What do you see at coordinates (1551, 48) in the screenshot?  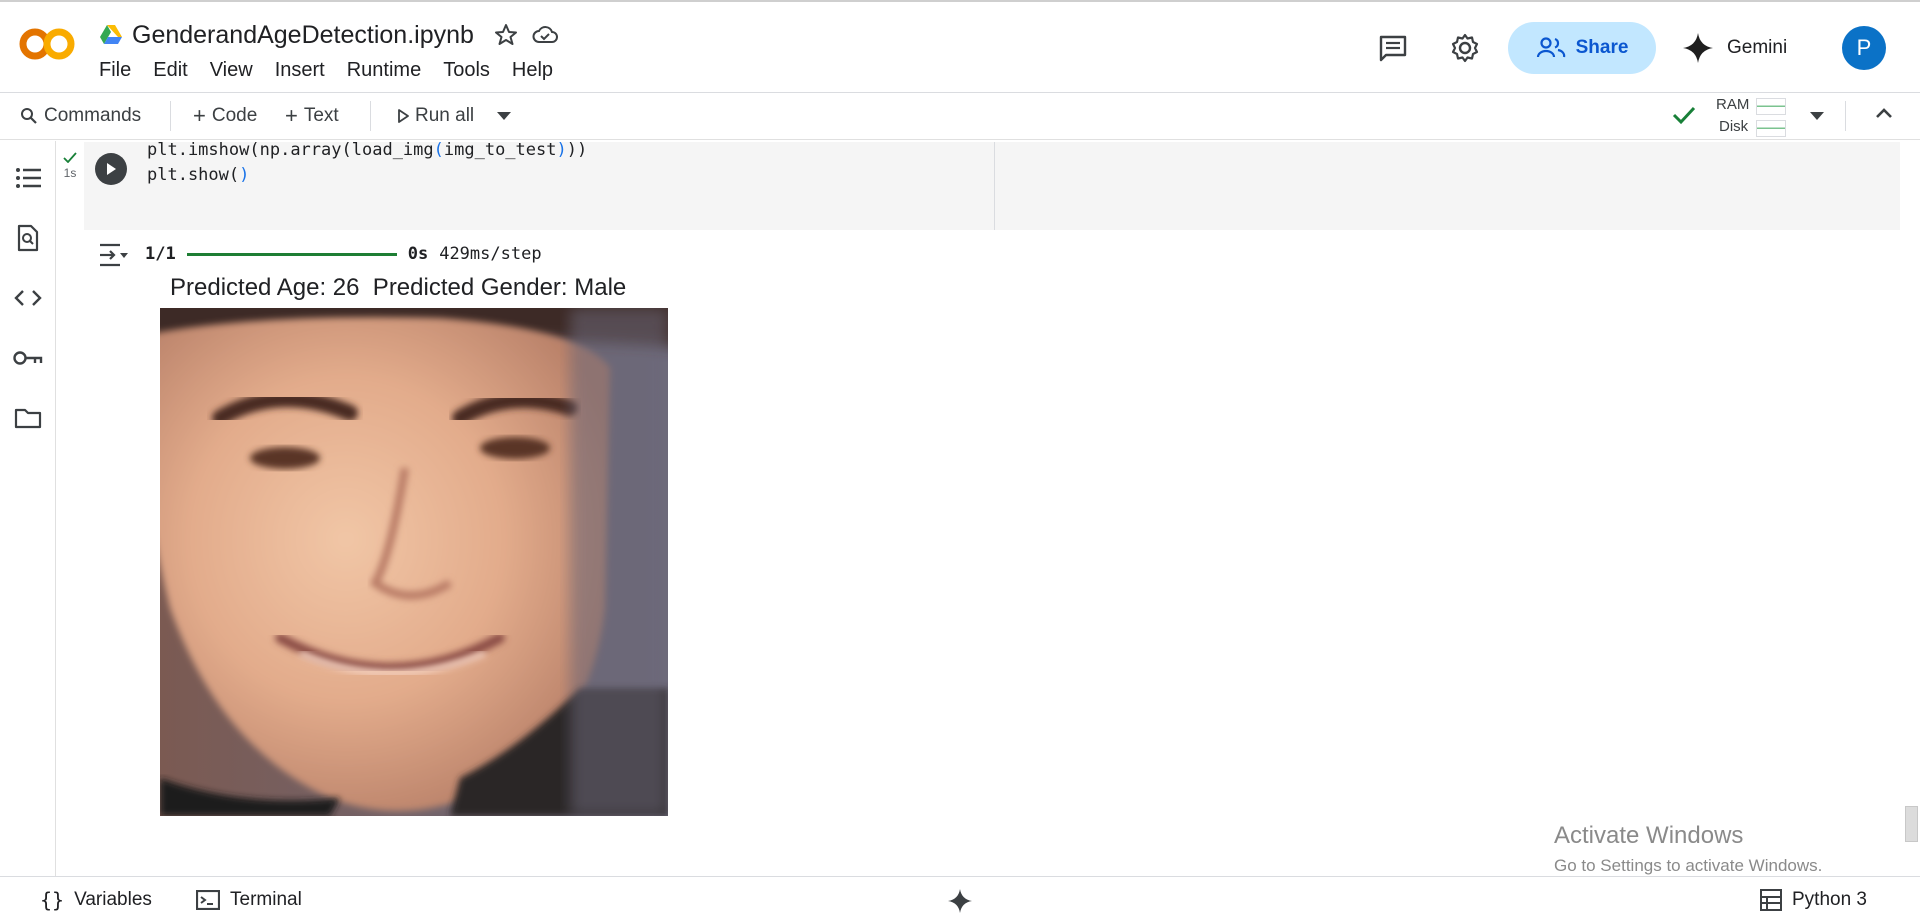 I see `people-icon` at bounding box center [1551, 48].